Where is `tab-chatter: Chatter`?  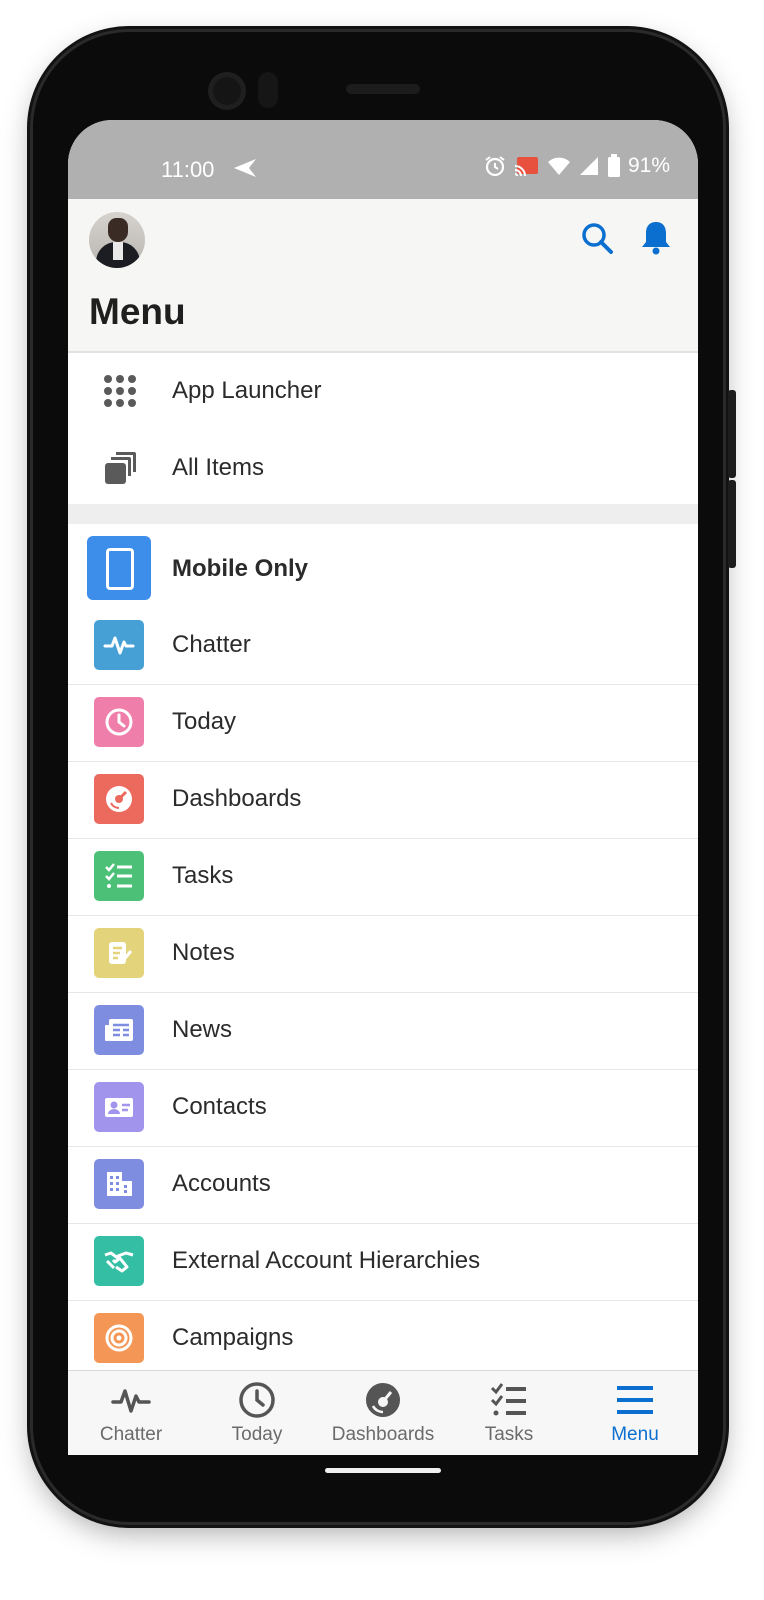 tab-chatter: Chatter is located at coordinates (131, 1413).